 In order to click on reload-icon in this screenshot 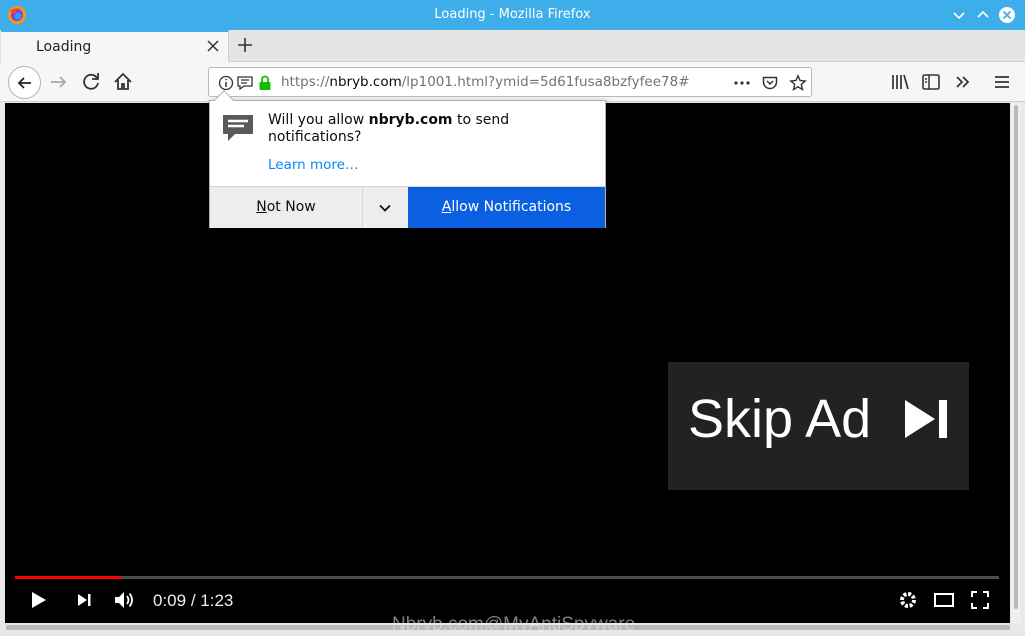, I will do `click(91, 82)`.